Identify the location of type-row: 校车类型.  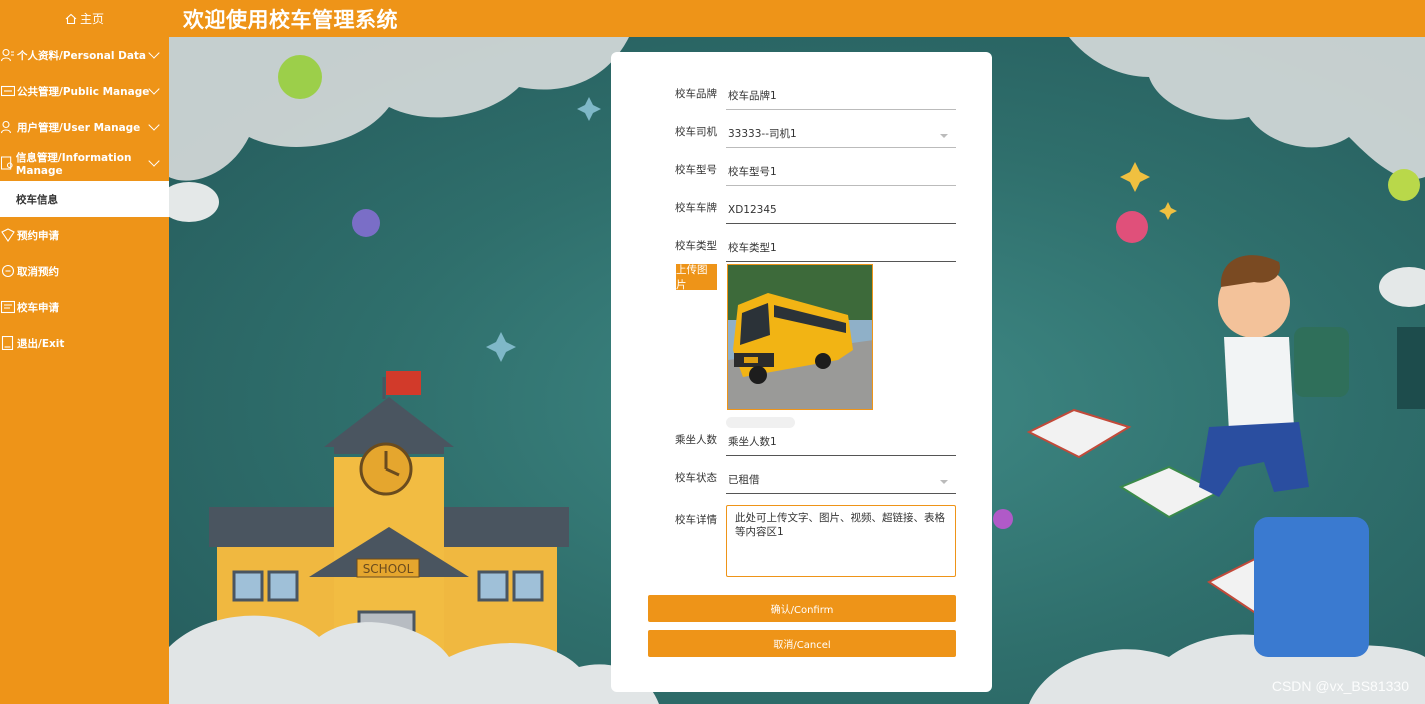
(801, 243).